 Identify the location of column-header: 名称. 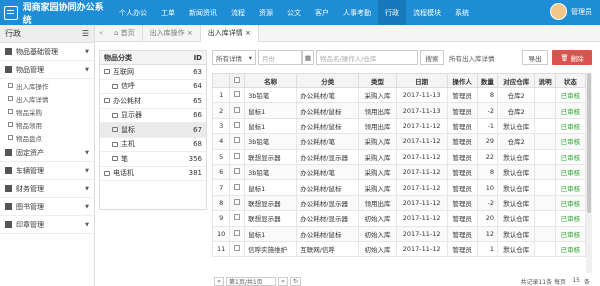
(271, 80).